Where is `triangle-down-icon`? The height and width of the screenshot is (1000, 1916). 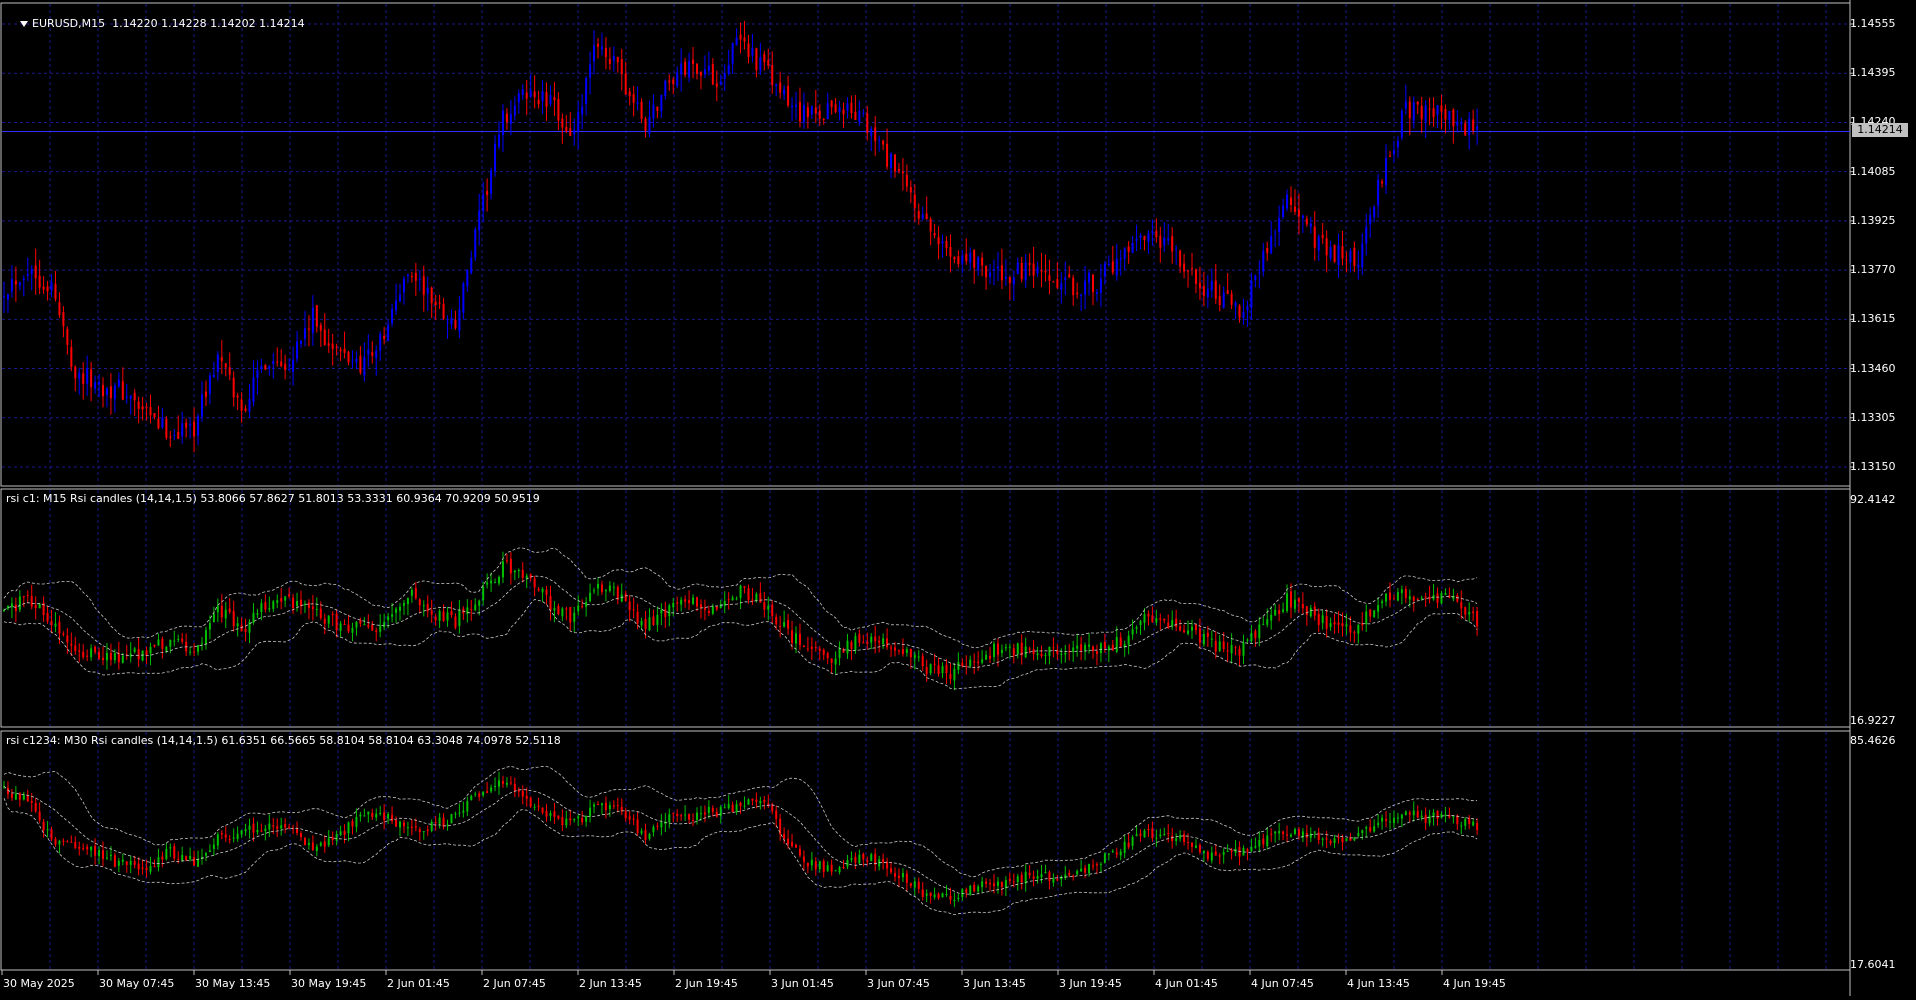 triangle-down-icon is located at coordinates (24, 24).